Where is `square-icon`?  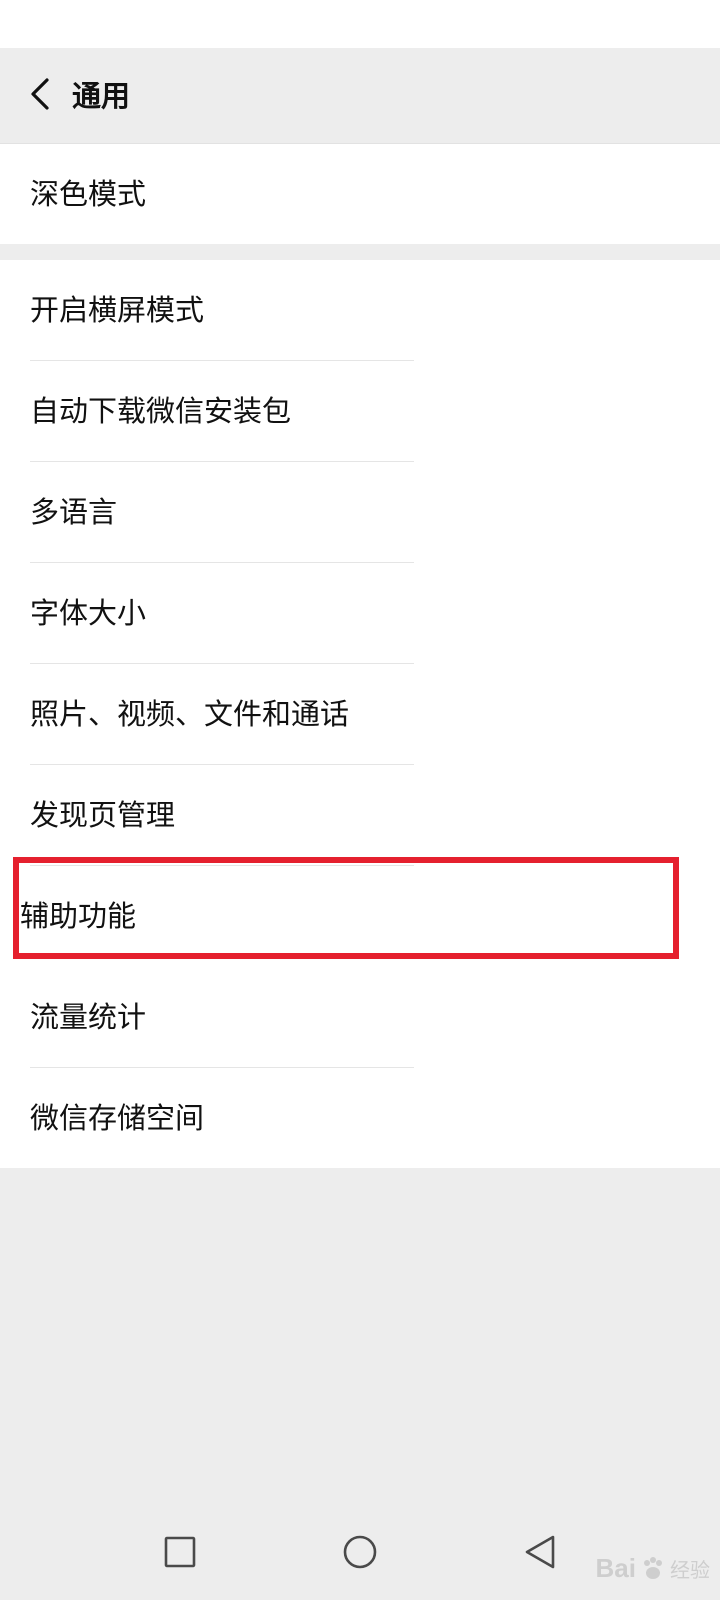
square-icon is located at coordinates (180, 1552).